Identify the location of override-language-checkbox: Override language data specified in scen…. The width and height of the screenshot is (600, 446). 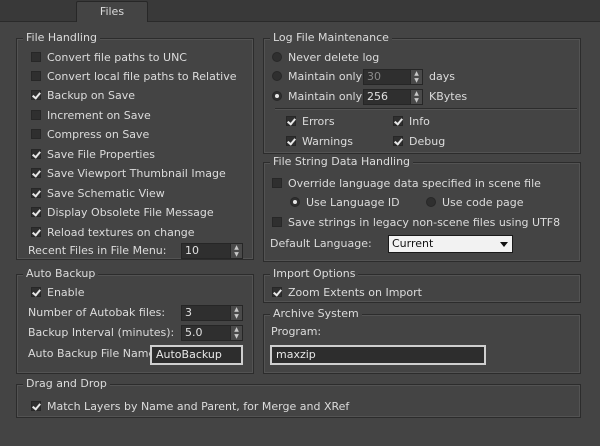
(406, 184).